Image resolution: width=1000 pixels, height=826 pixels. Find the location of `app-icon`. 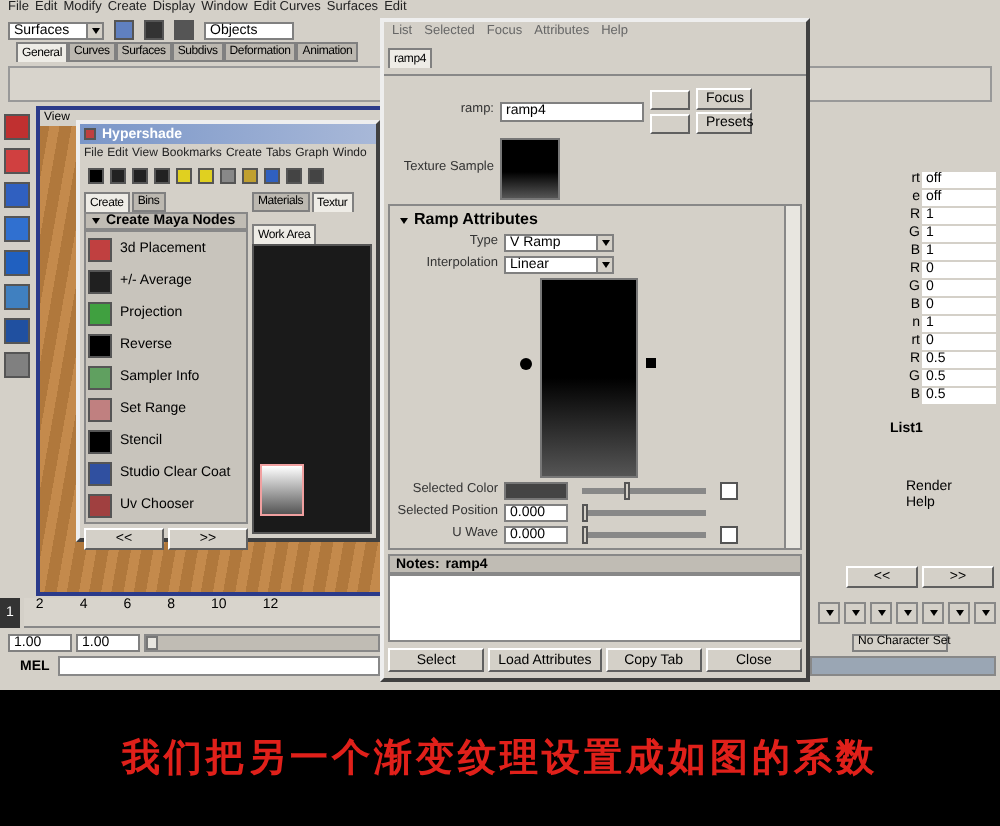

app-icon is located at coordinates (90, 134).